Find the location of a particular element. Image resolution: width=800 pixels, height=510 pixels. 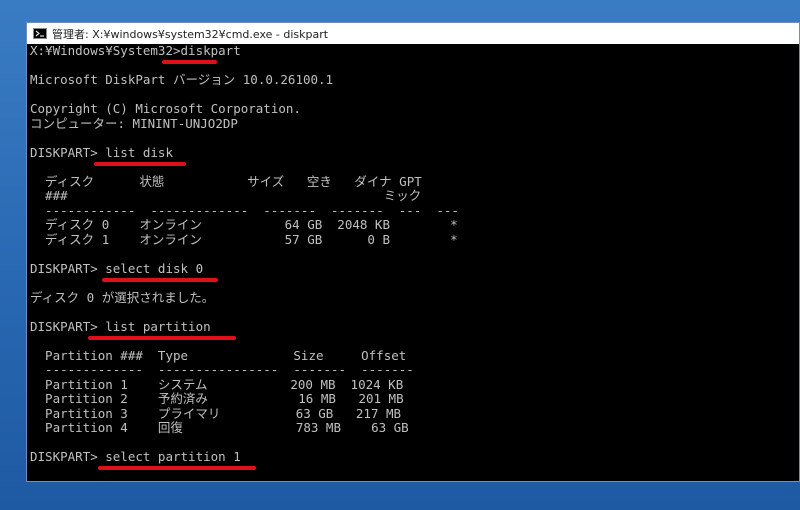

console-line: Partition 2 予約済み 16 MB 201 MB is located at coordinates (217, 398).